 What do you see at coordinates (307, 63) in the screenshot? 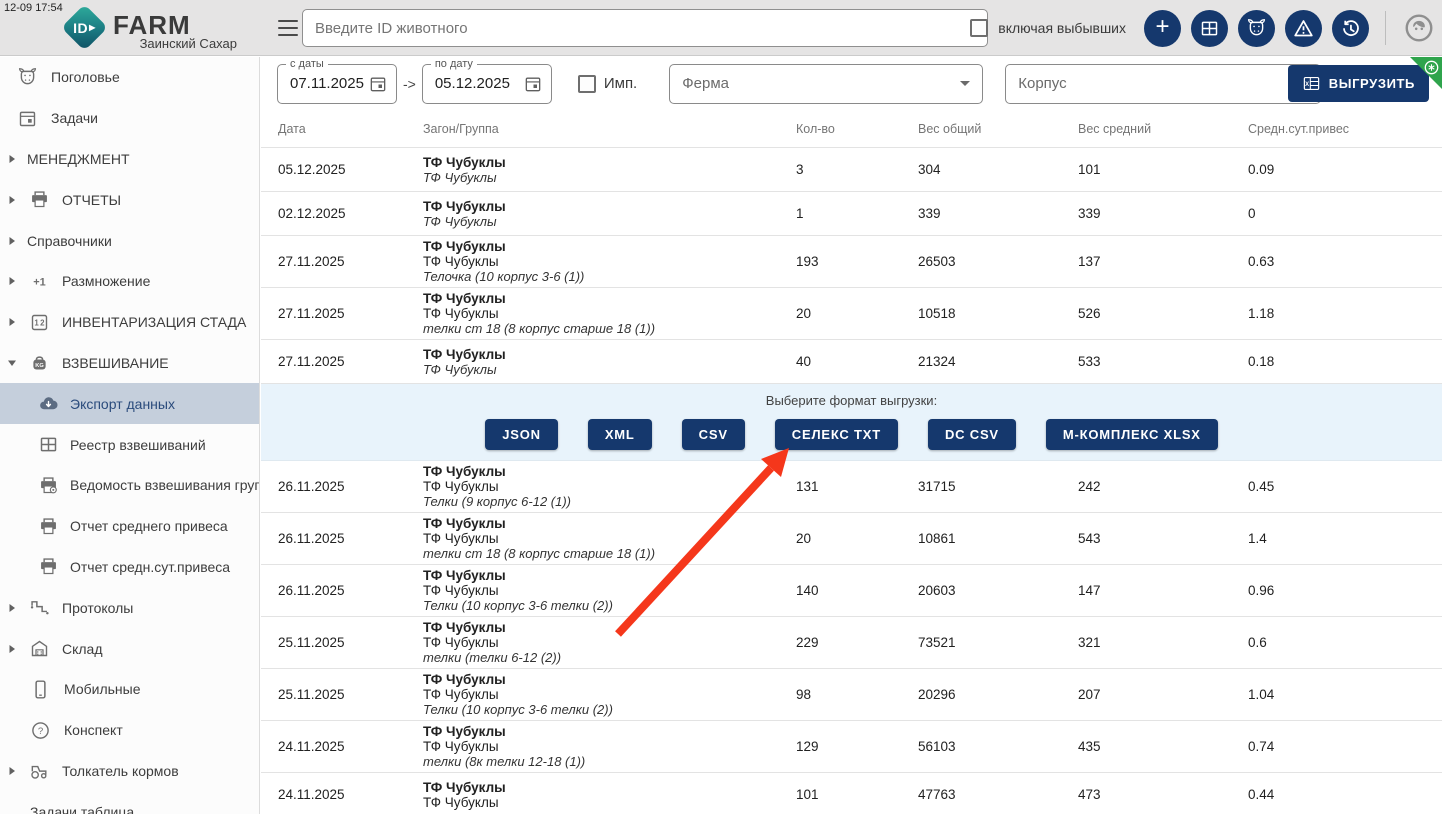
I see `date-from-label: с даты` at bounding box center [307, 63].